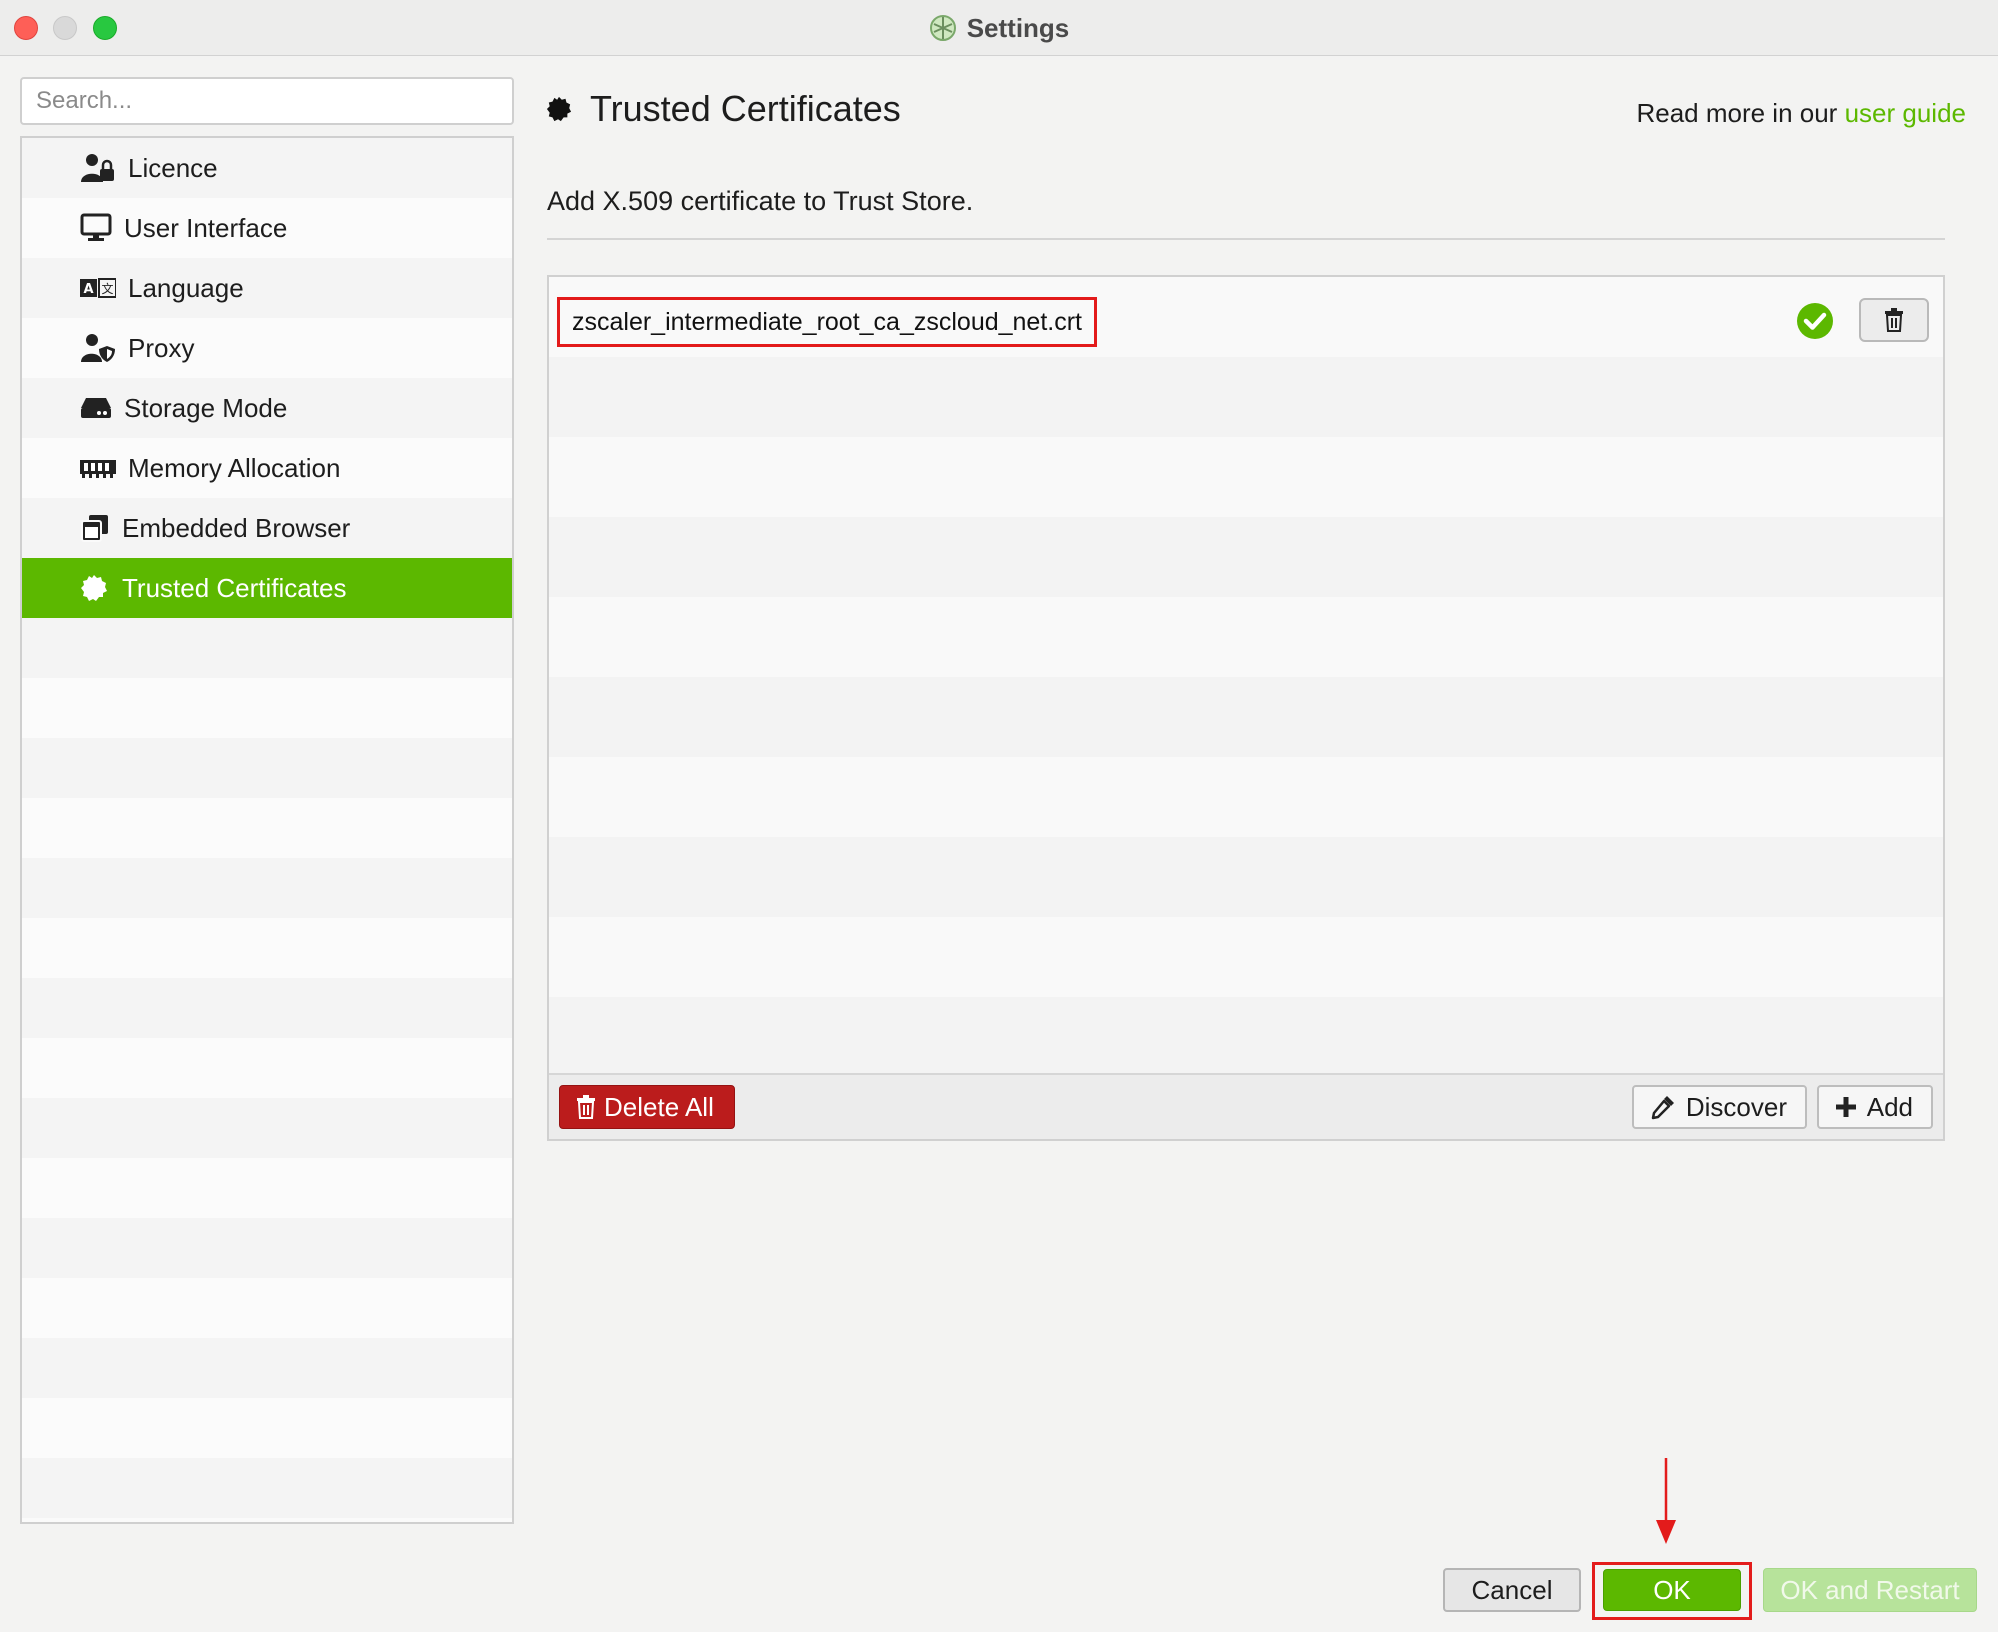 This screenshot has height=1632, width=1998. I want to click on title-bar: Settings, so click(999, 28).